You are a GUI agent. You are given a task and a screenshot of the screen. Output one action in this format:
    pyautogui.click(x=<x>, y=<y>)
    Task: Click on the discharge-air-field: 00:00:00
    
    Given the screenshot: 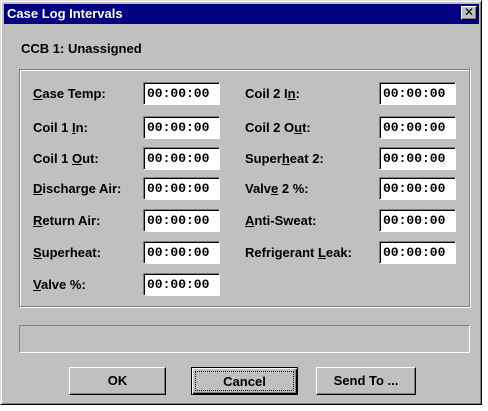 What is the action you would take?
    pyautogui.click(x=181, y=188)
    